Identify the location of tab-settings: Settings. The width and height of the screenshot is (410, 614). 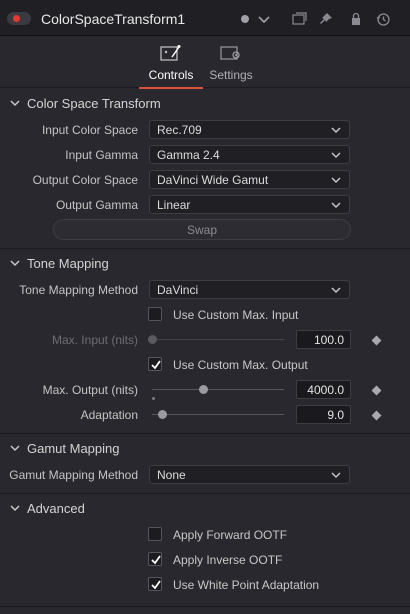
(231, 62).